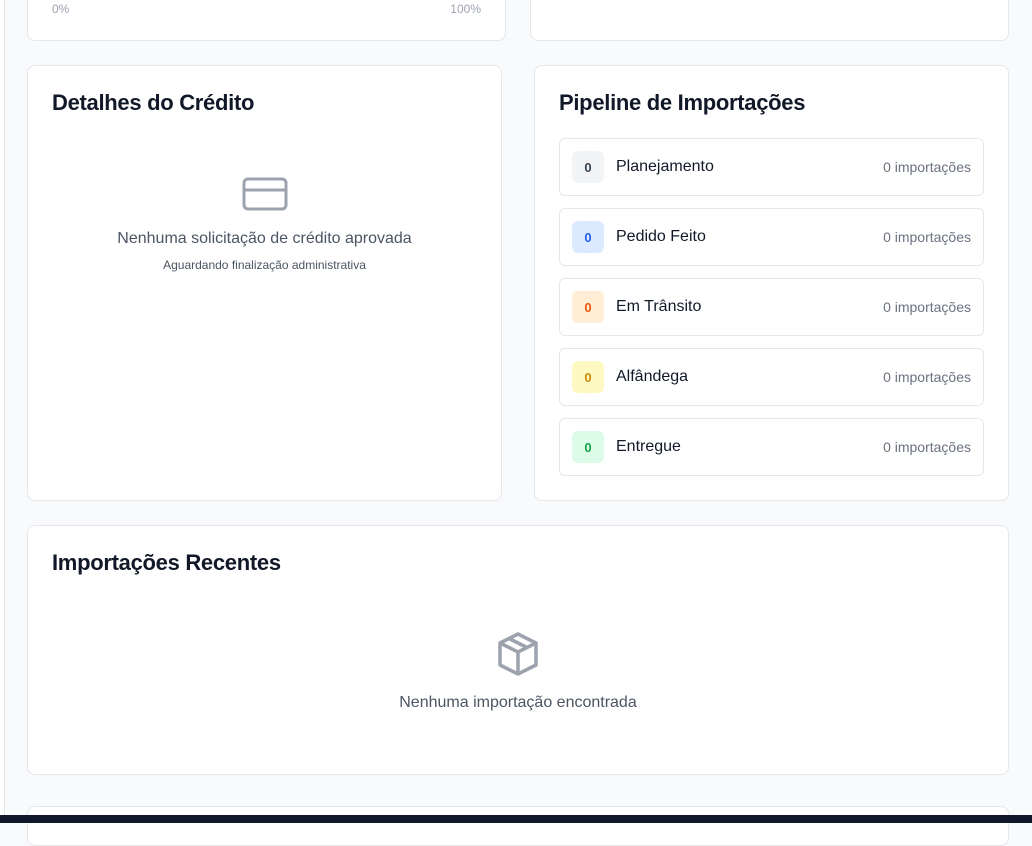  I want to click on recent-imports-title: Importações Recentes, so click(166, 562).